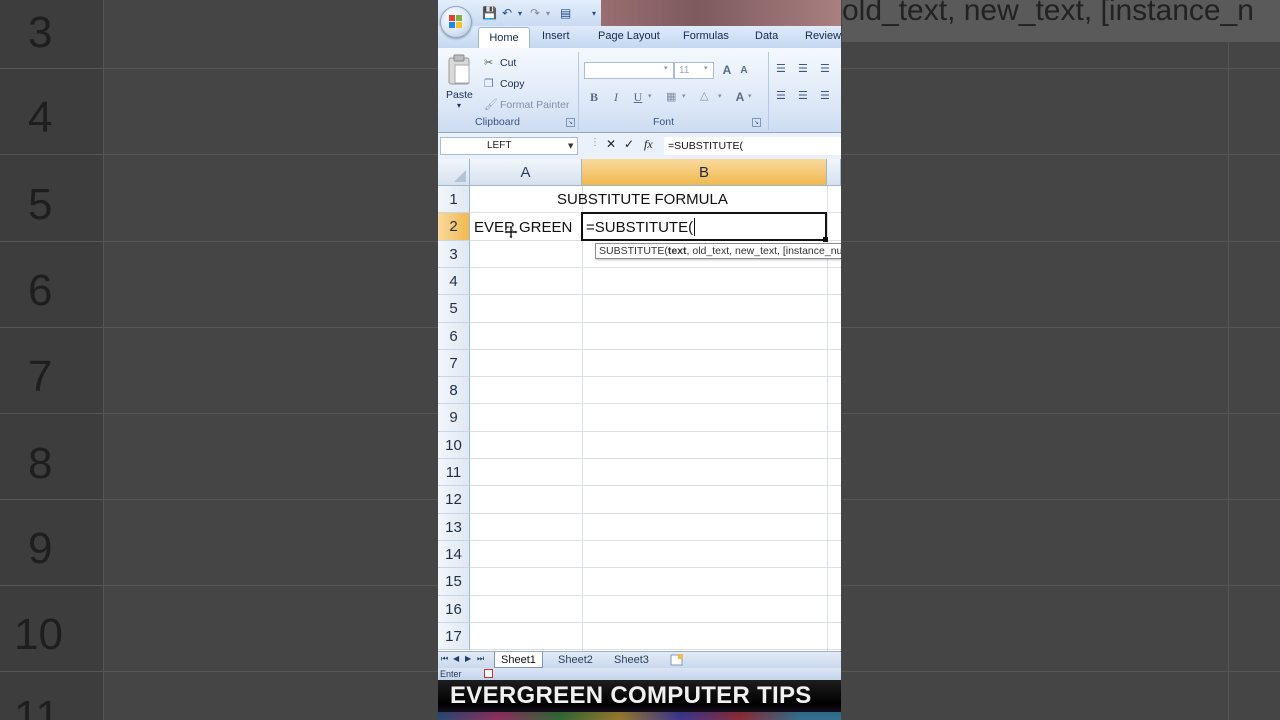 Image resolution: width=1280 pixels, height=720 pixels. Describe the element at coordinates (671, 96) in the screenshot. I see `borders-icon: ▦` at that location.